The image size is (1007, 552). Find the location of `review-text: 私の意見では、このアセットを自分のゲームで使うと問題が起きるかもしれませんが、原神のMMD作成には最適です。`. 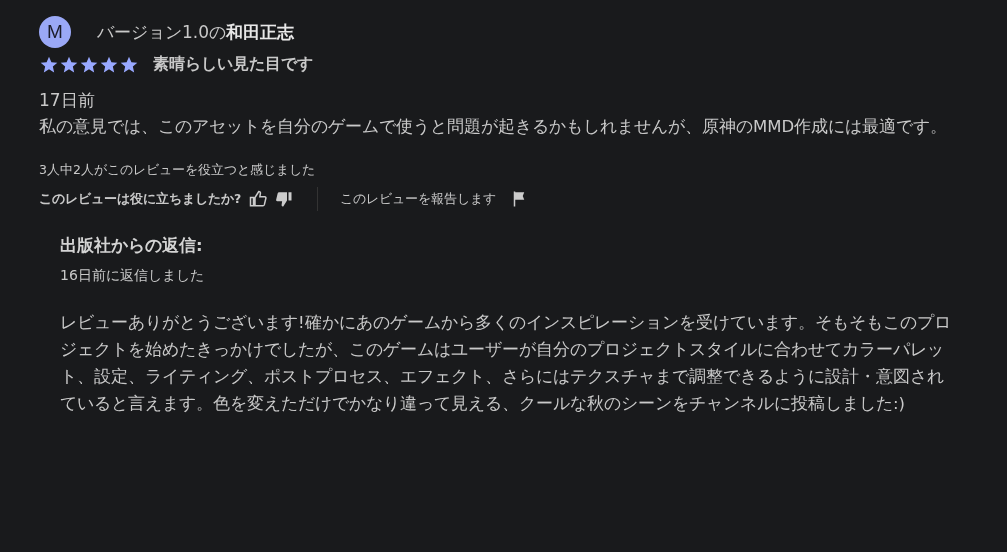

review-text: 私の意見では、このアセットを自分のゲームで使うと問題が起きるかもしれませんが、原神のMMD作成には最適です。 is located at coordinates (494, 127).